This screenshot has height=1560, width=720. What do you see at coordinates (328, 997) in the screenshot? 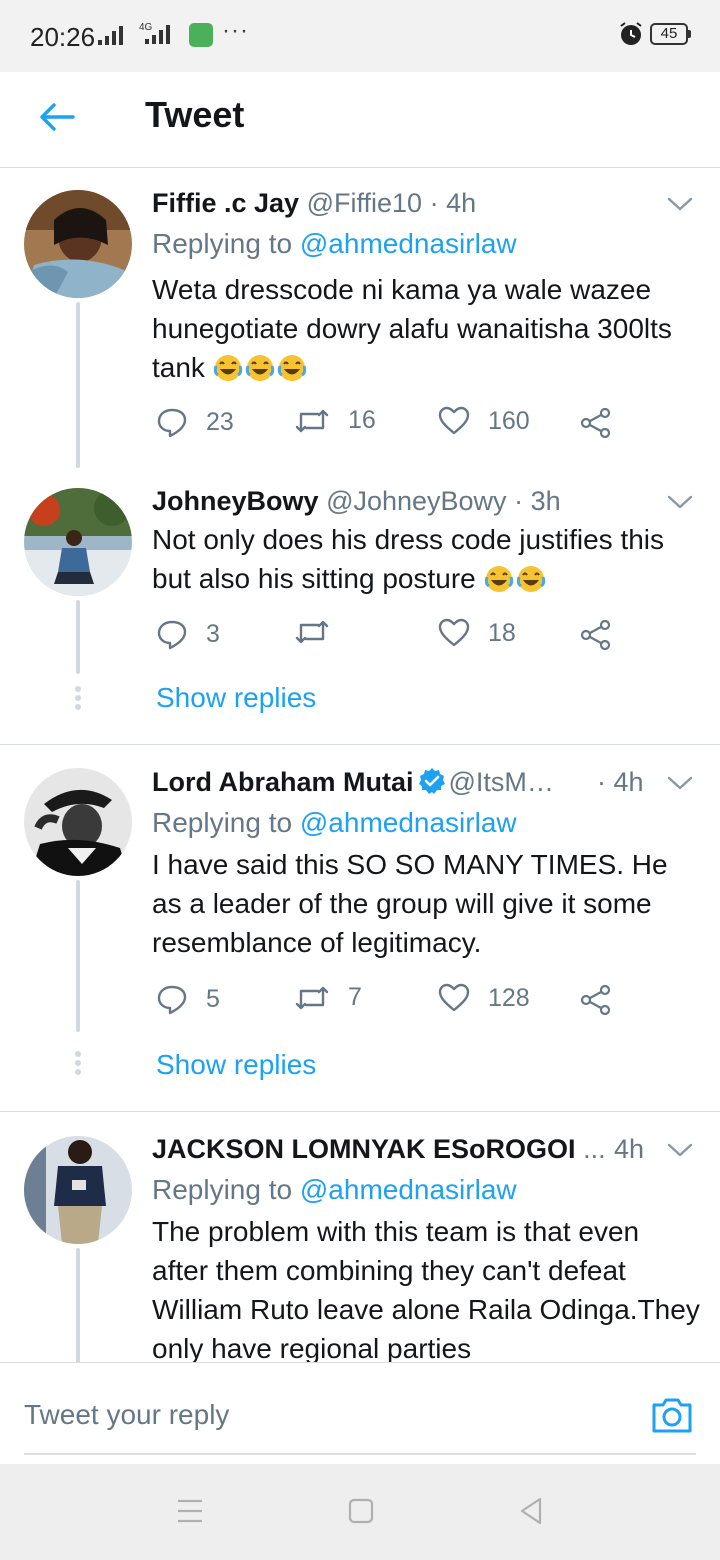
I see `retweet-button: 7` at bounding box center [328, 997].